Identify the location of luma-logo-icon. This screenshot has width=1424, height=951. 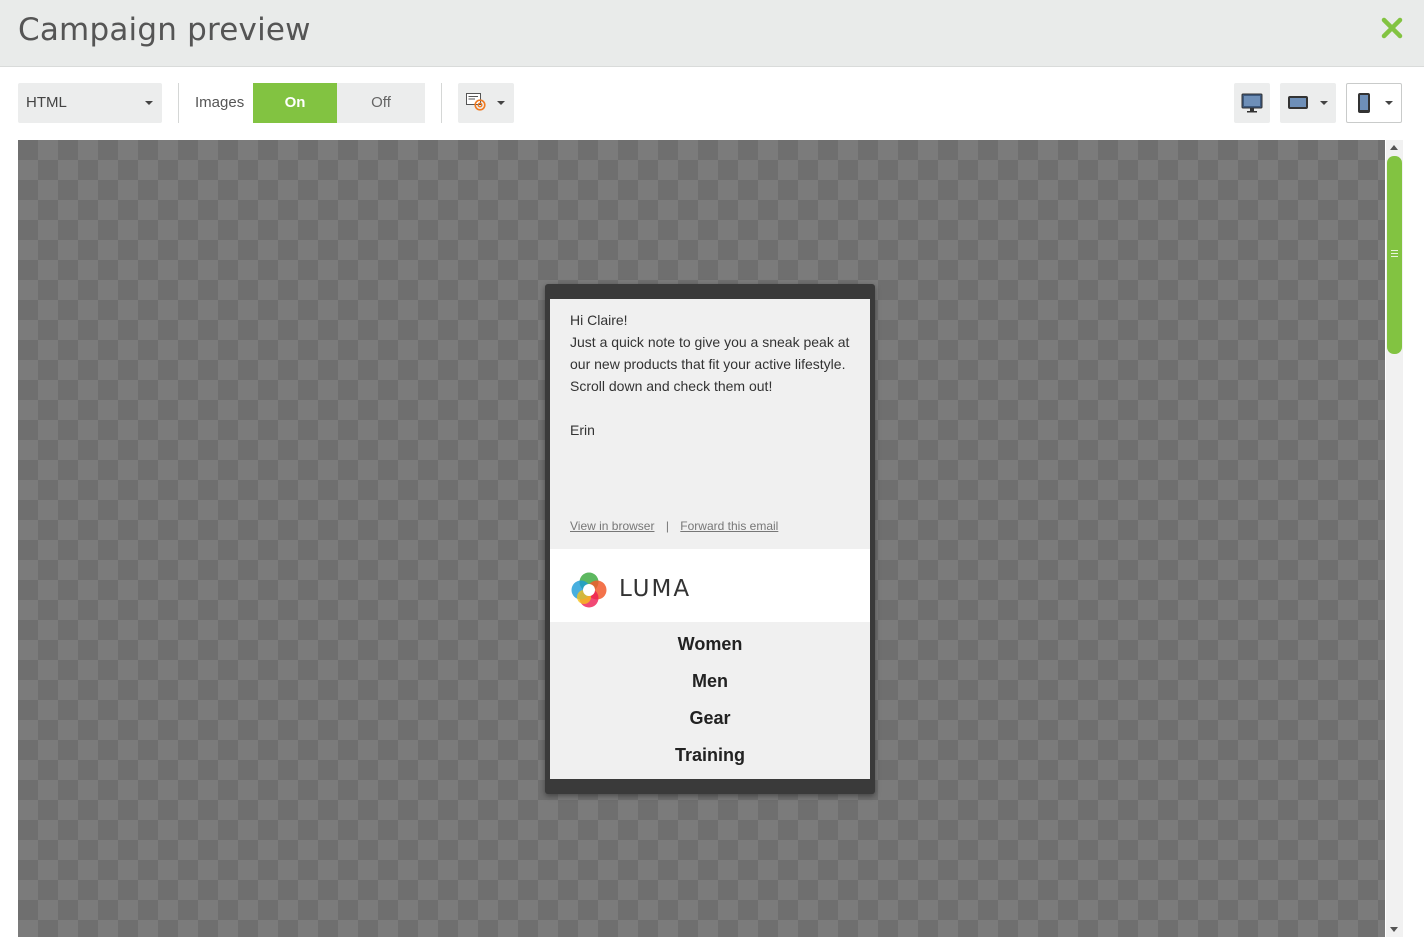
(589, 590).